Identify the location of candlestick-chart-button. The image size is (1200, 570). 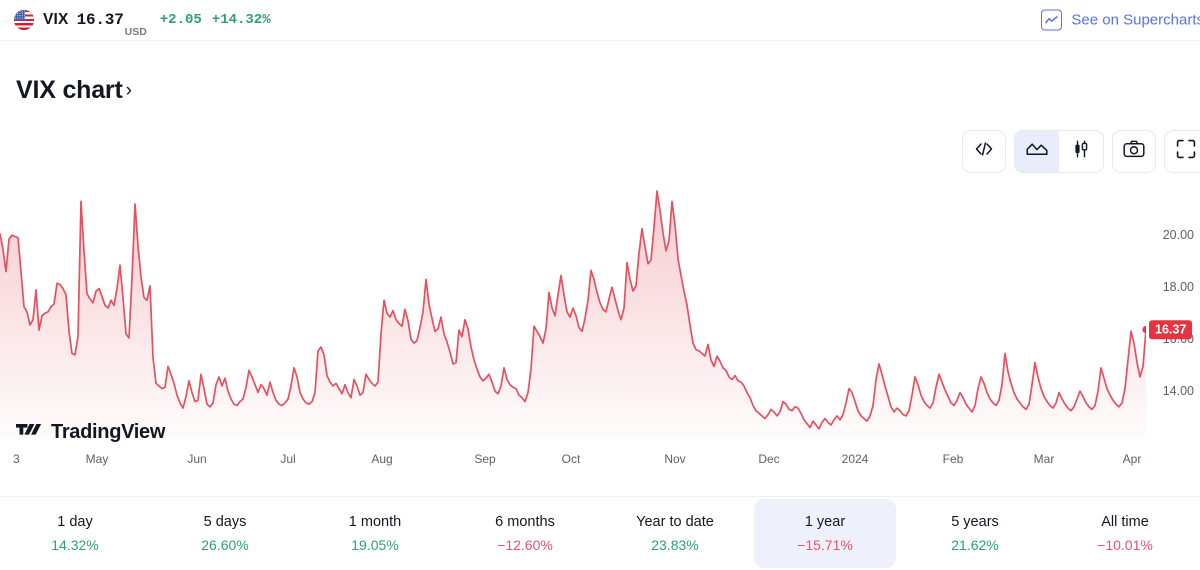
(1081, 151).